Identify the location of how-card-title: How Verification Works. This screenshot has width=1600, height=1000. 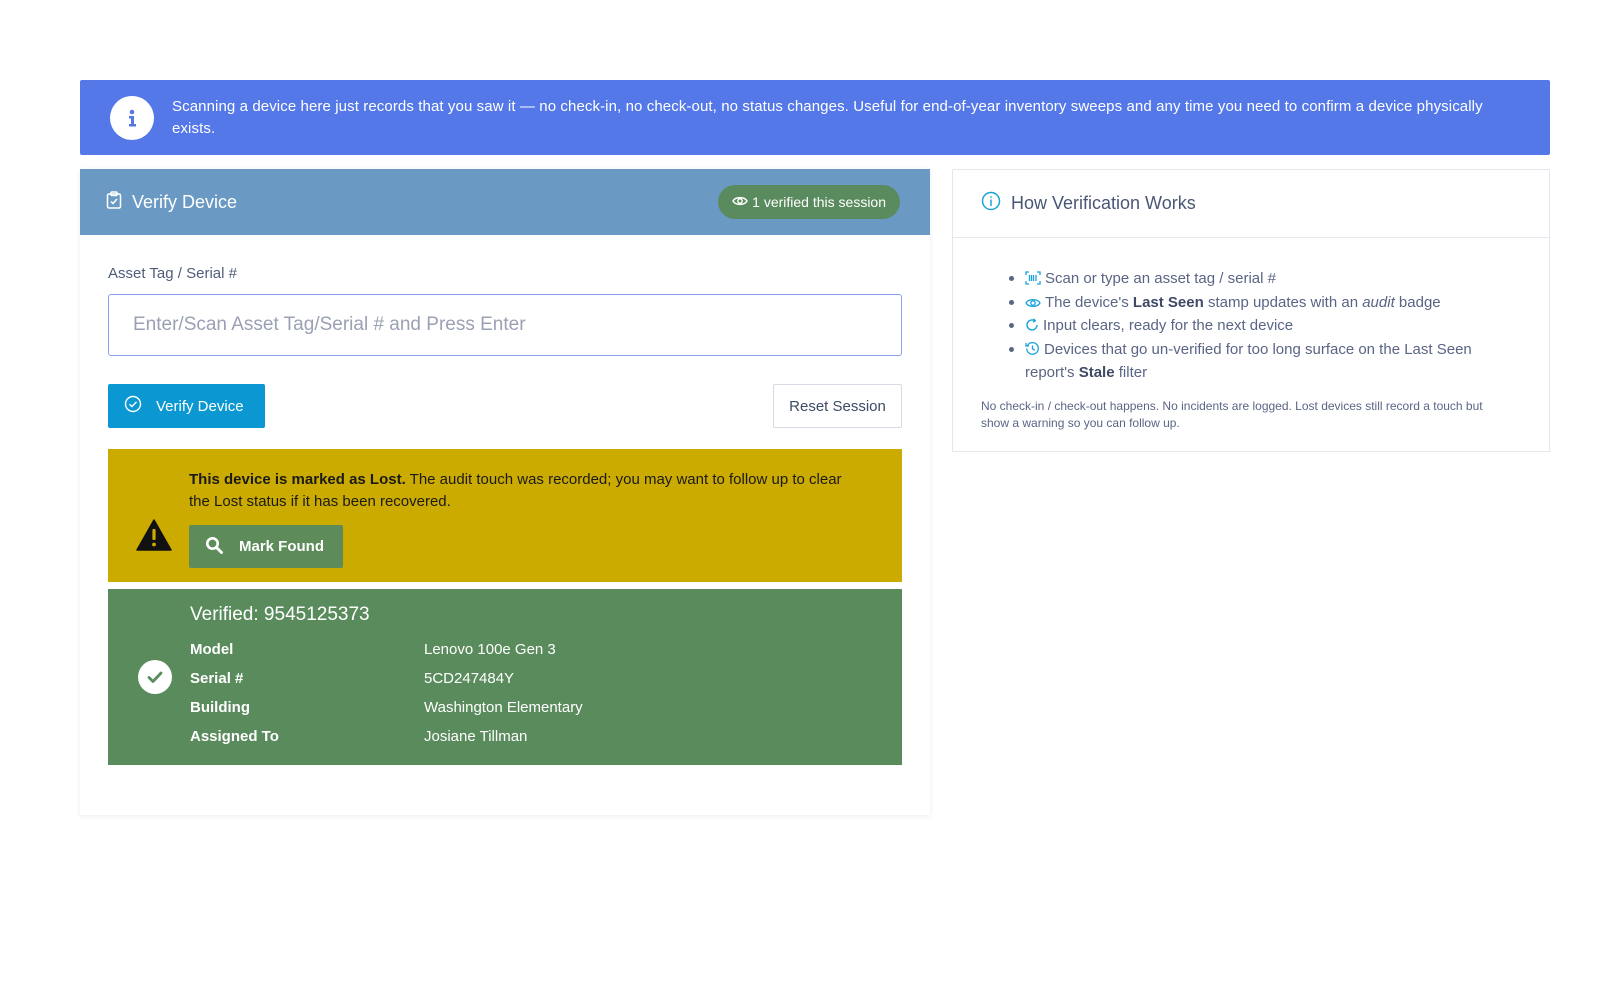
(1103, 203).